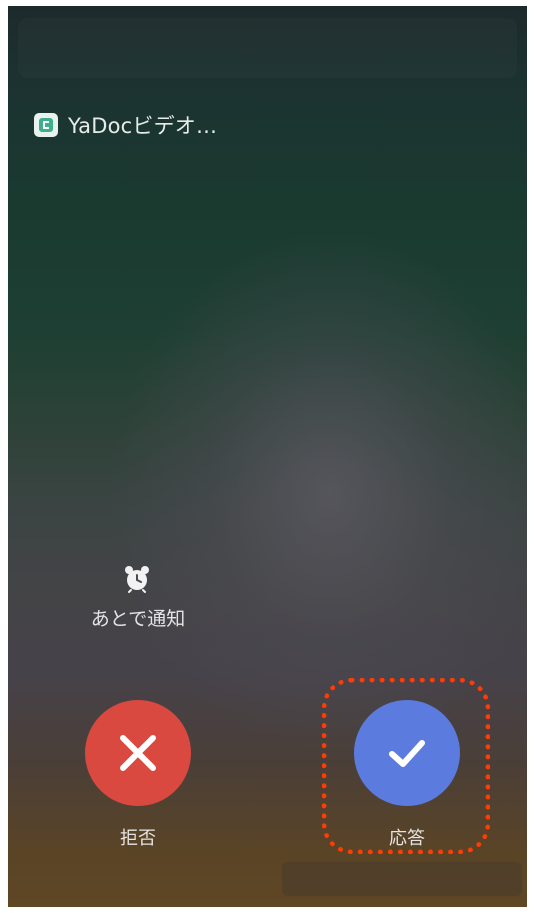 The height and width of the screenshot is (913, 535). What do you see at coordinates (267, 48) in the screenshot?
I see `status-area` at bounding box center [267, 48].